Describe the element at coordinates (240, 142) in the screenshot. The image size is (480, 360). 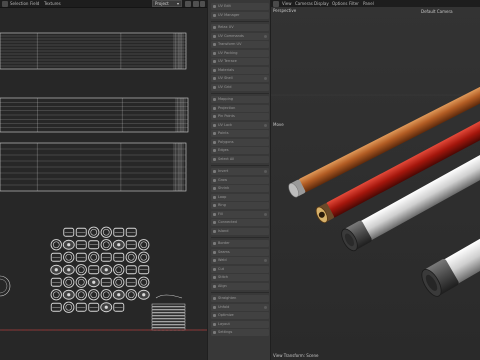
I see `attr-item: Polygons` at that location.